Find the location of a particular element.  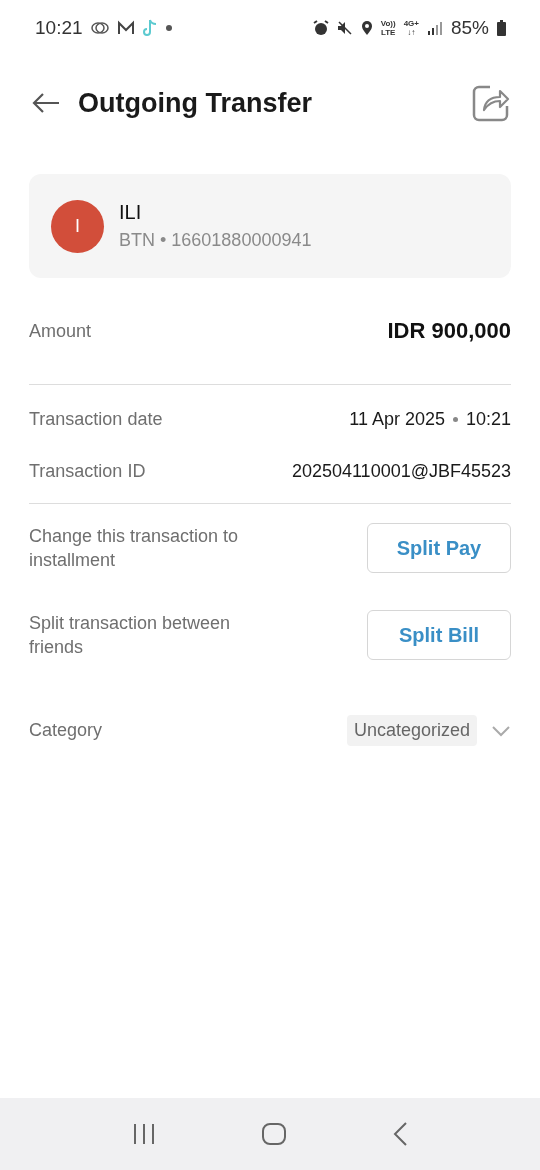

action-description: Split transaction between friends is located at coordinates (130, 635).